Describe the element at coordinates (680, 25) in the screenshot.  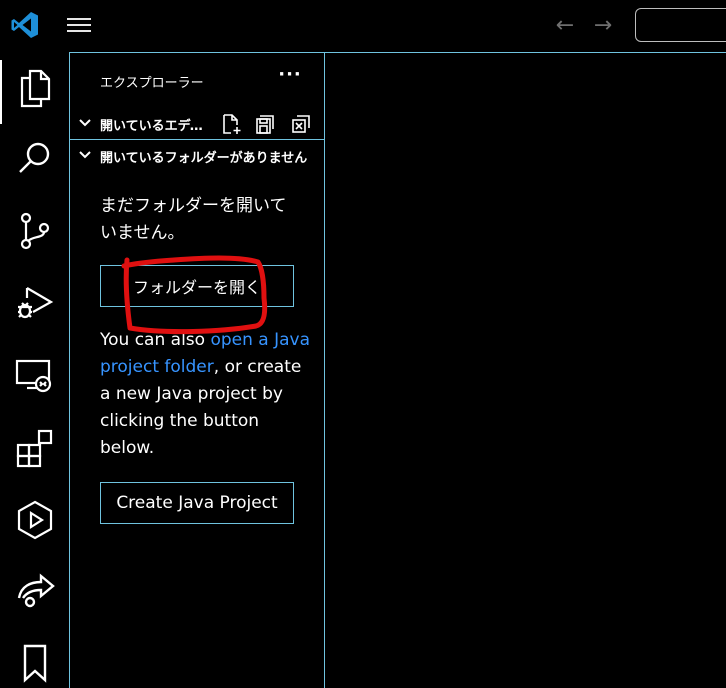
I see `command-center-search` at that location.